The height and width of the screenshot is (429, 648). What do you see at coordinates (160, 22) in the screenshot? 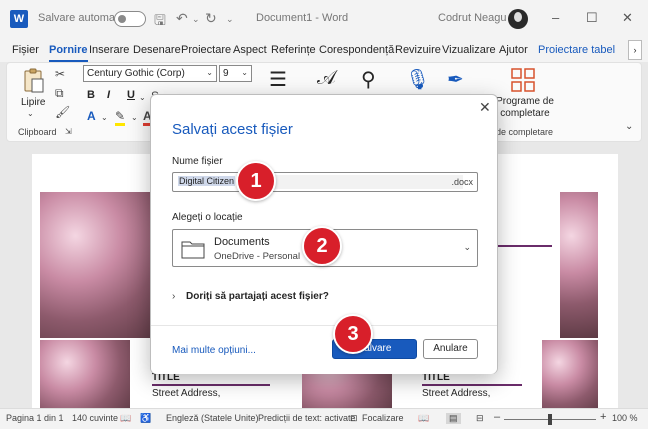
I see `save-icon: 🖫` at bounding box center [160, 22].